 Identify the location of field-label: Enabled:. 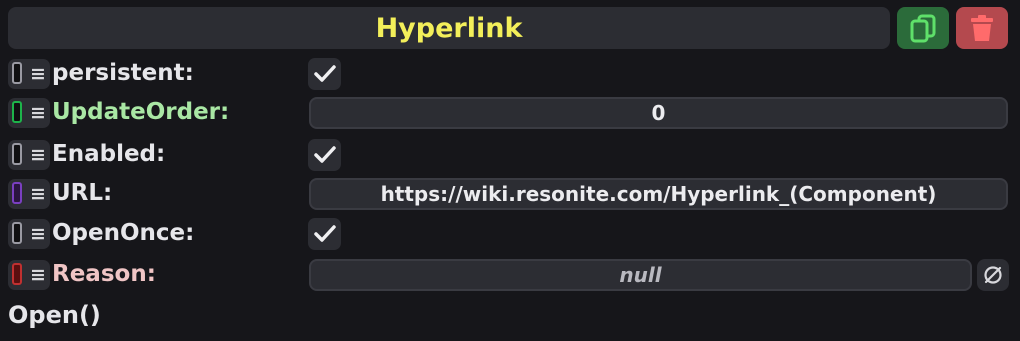
(109, 154).